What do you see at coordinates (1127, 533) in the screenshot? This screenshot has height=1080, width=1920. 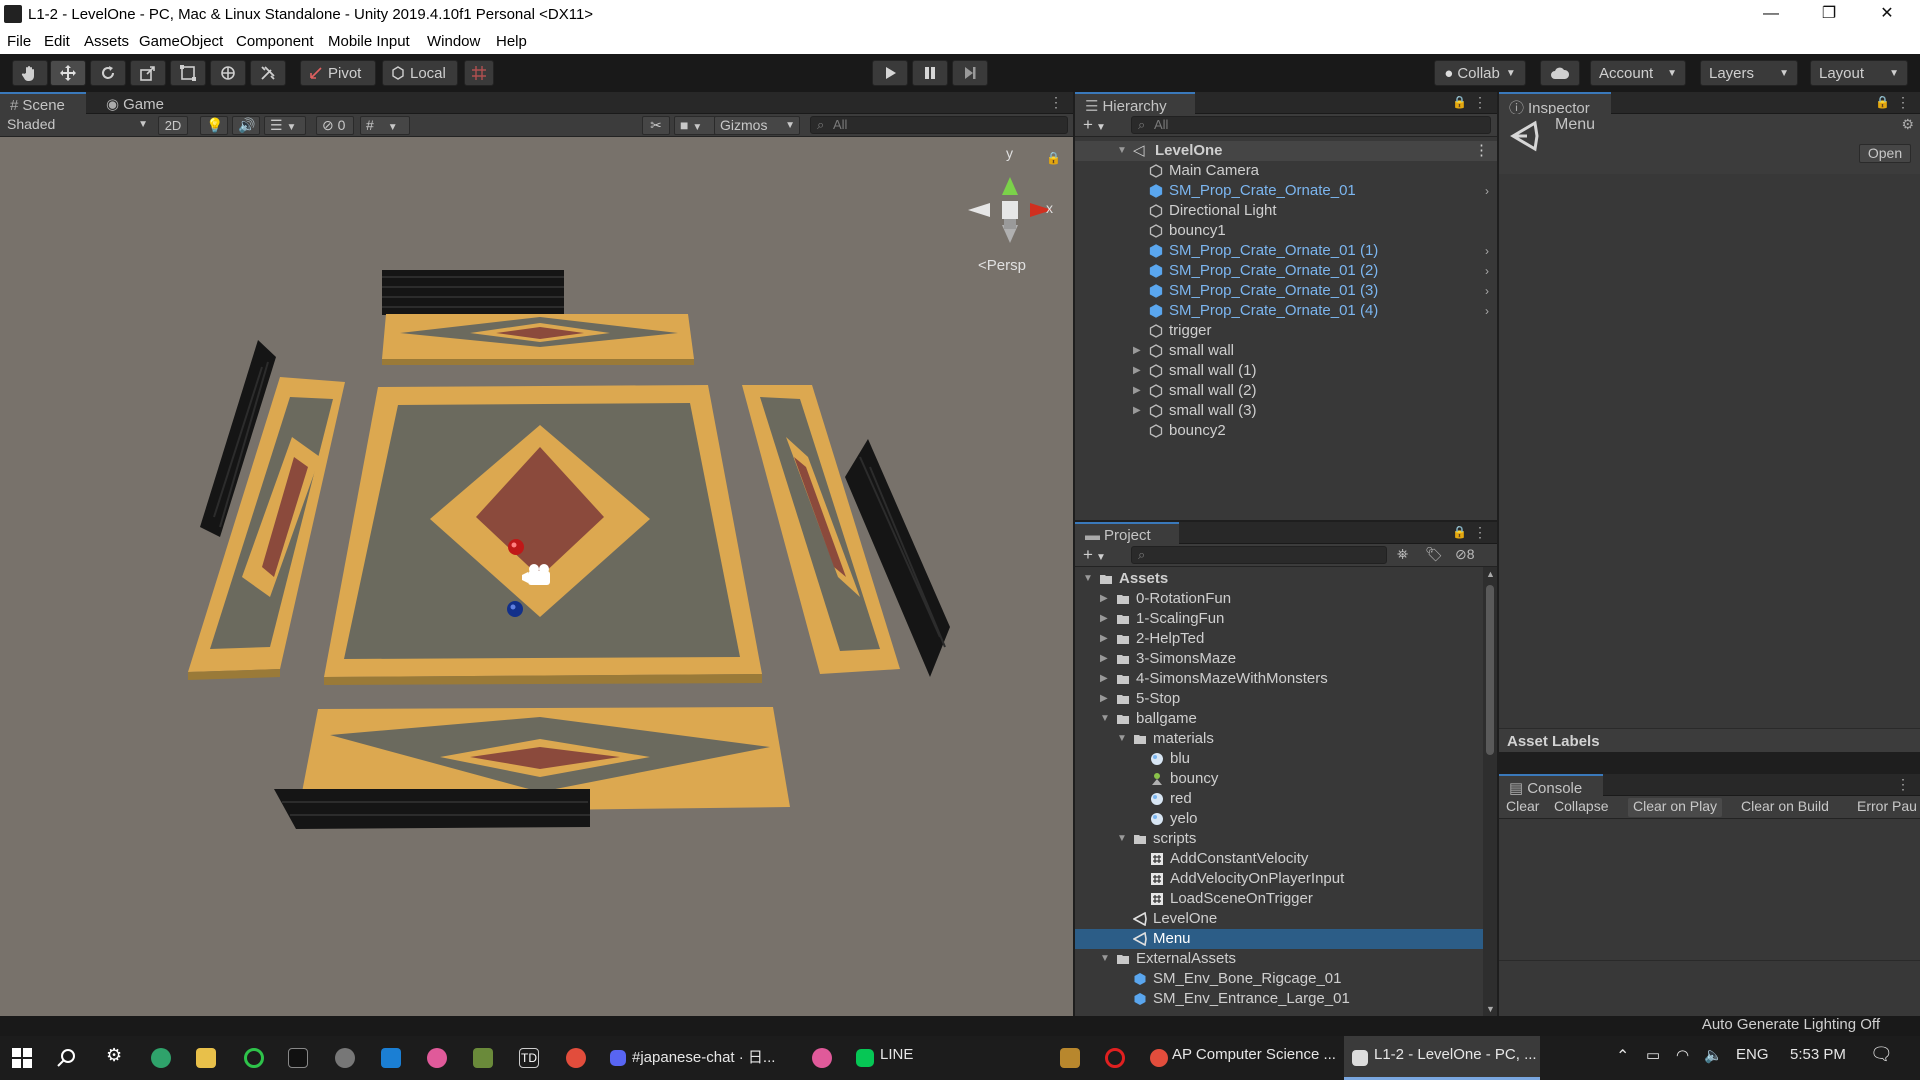 I see `tab-project: ▬ Project` at bounding box center [1127, 533].